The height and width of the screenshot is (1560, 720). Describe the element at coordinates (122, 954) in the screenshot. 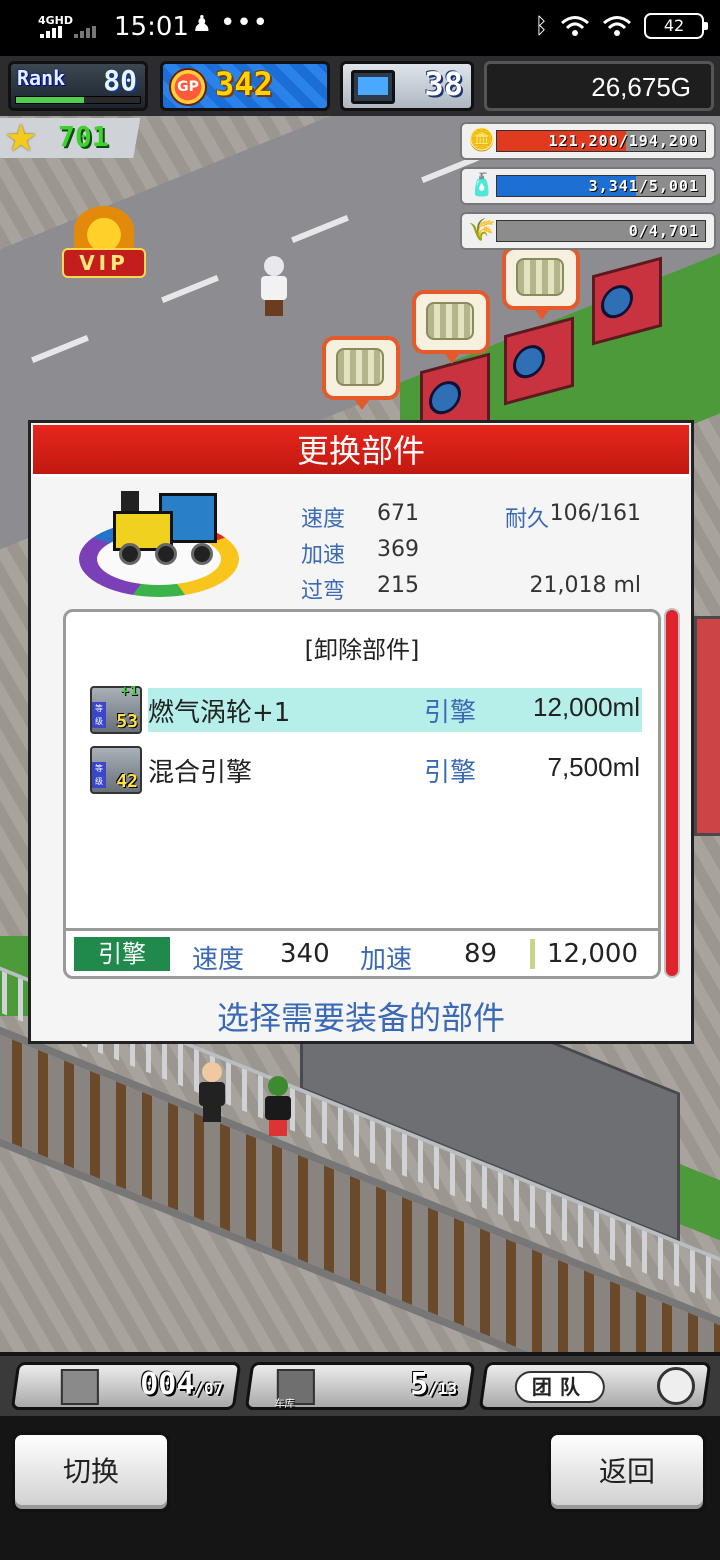

I see `summary-type-badge: 引擎` at that location.